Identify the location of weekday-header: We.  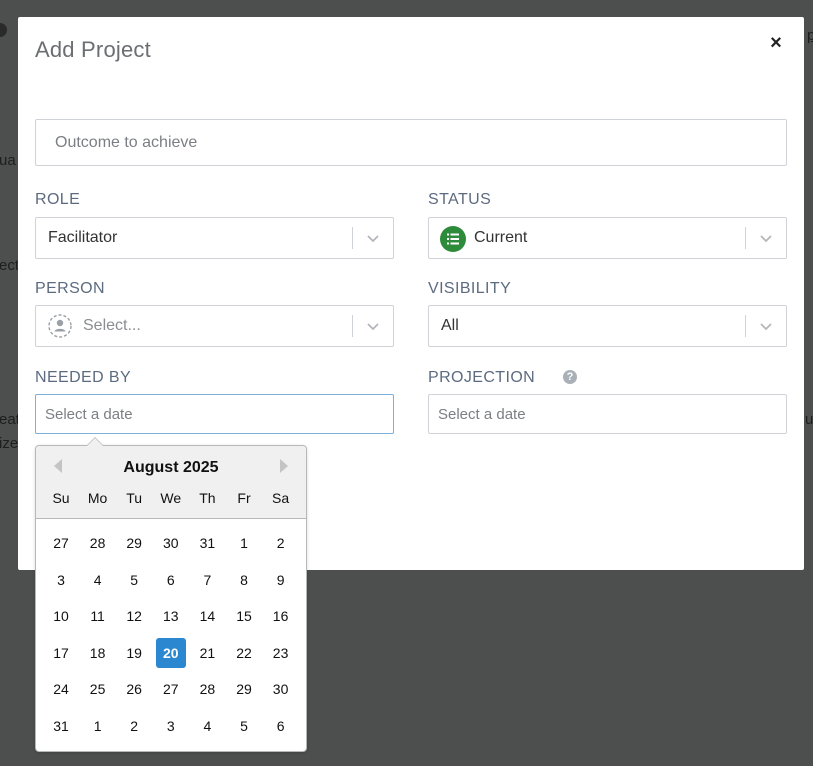
(171, 498).